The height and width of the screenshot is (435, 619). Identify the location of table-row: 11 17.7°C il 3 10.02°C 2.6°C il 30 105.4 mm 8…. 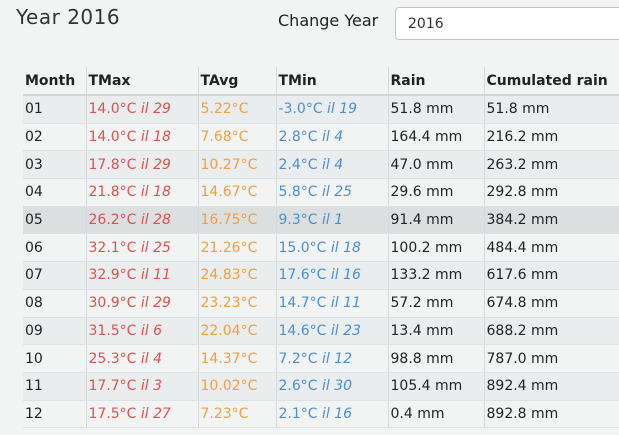
(321, 386).